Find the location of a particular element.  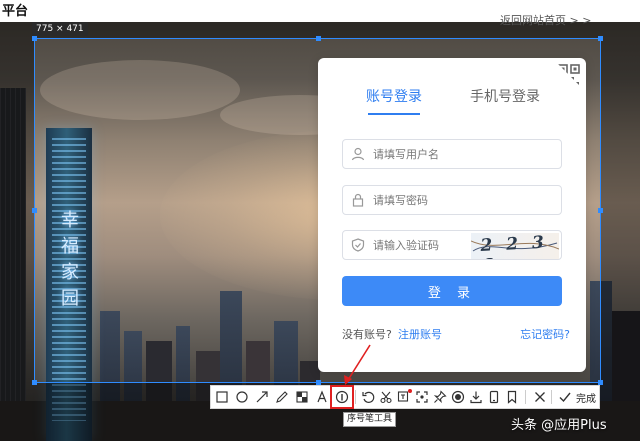

login-button: 登 录 is located at coordinates (452, 291).